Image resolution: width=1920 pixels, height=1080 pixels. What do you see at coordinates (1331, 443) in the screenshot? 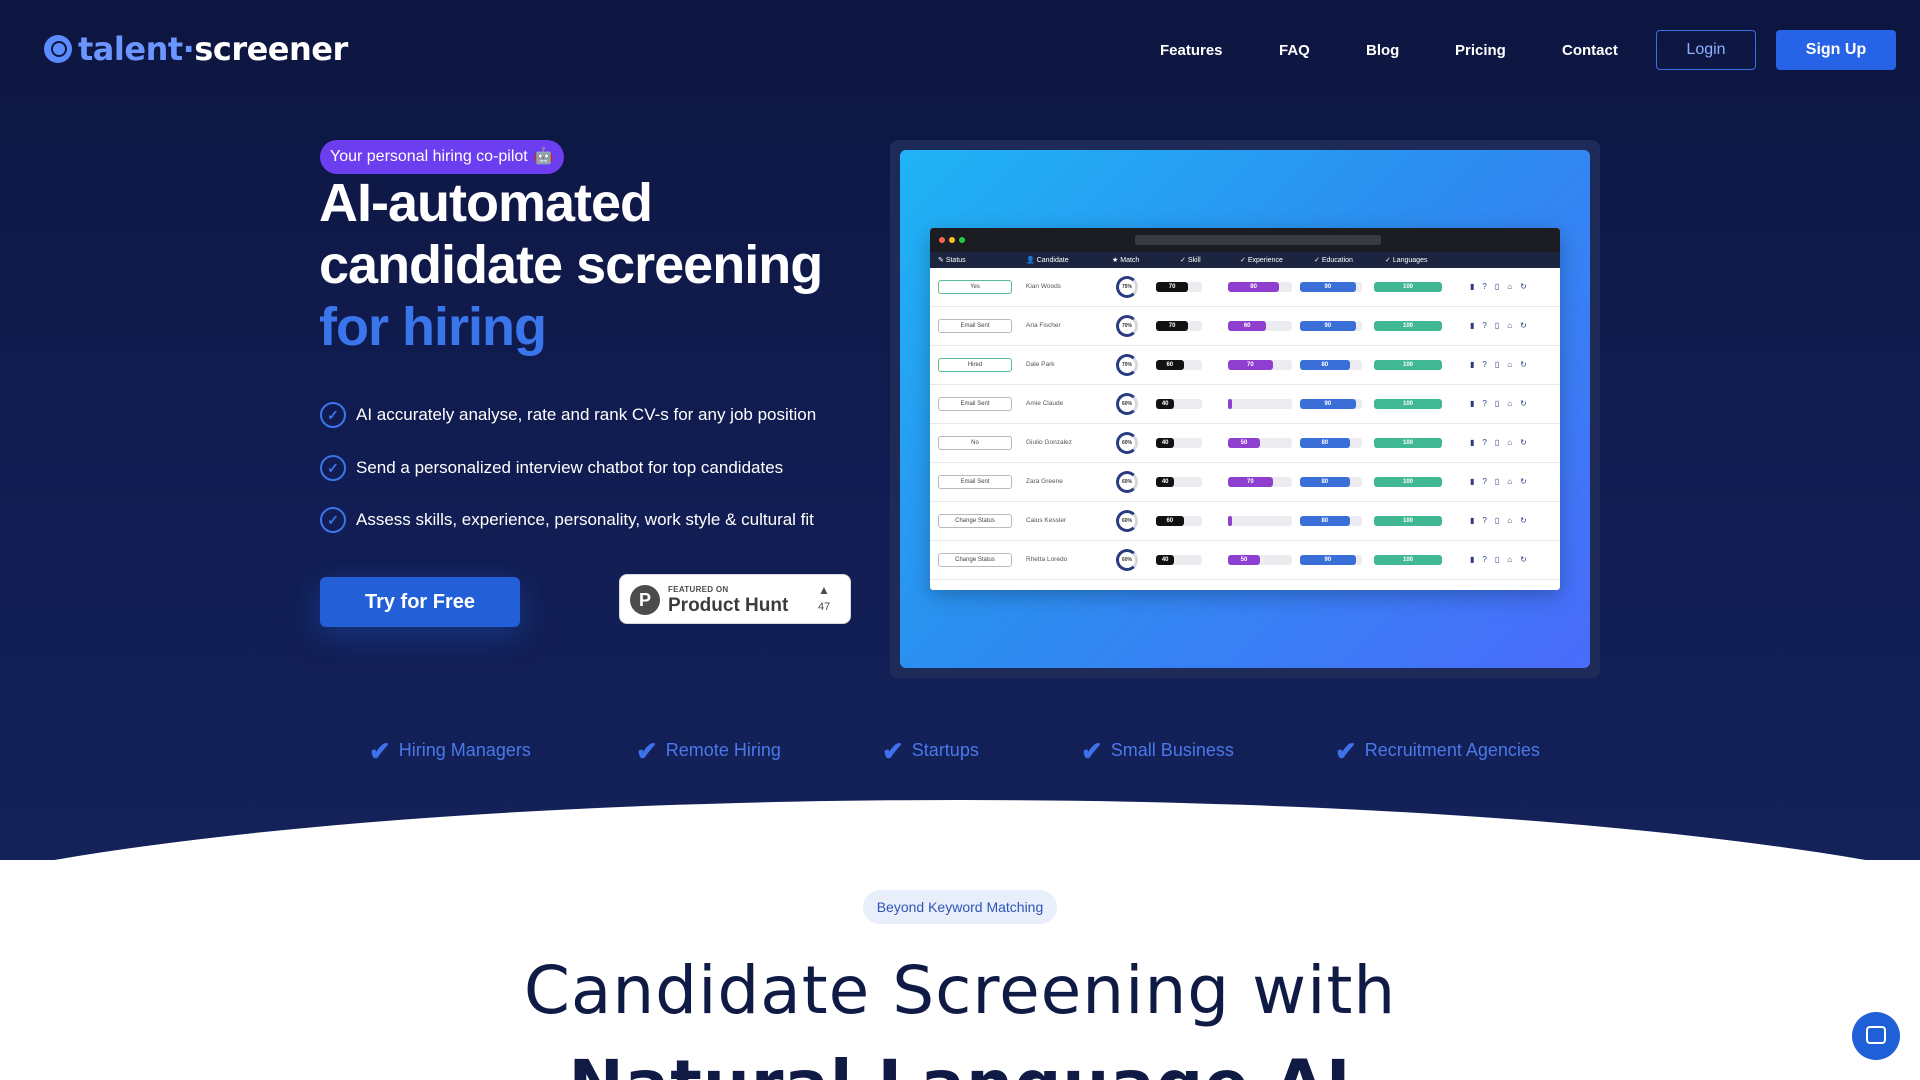
I see `education-bar: 80` at bounding box center [1331, 443].